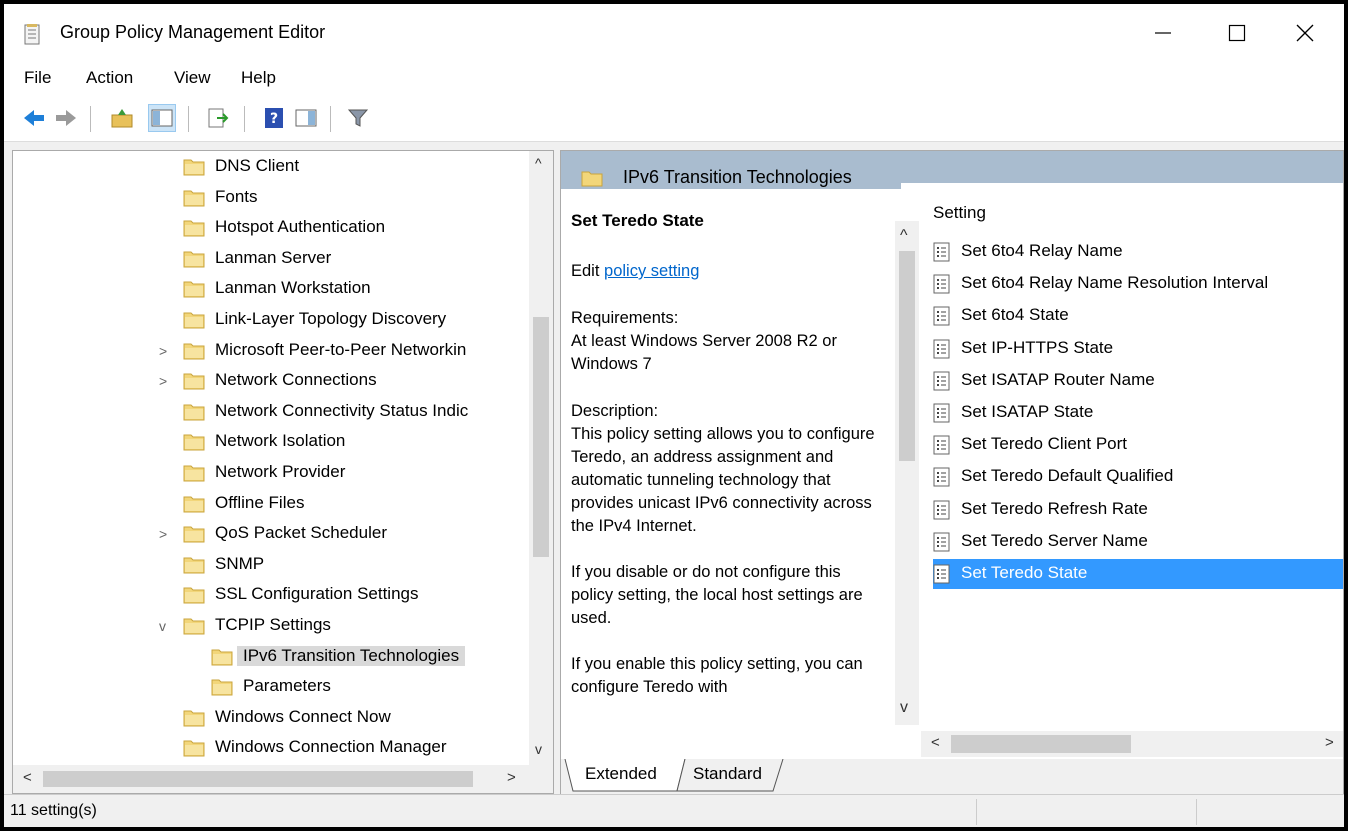  I want to click on back-arrow-icon, so click(34, 118).